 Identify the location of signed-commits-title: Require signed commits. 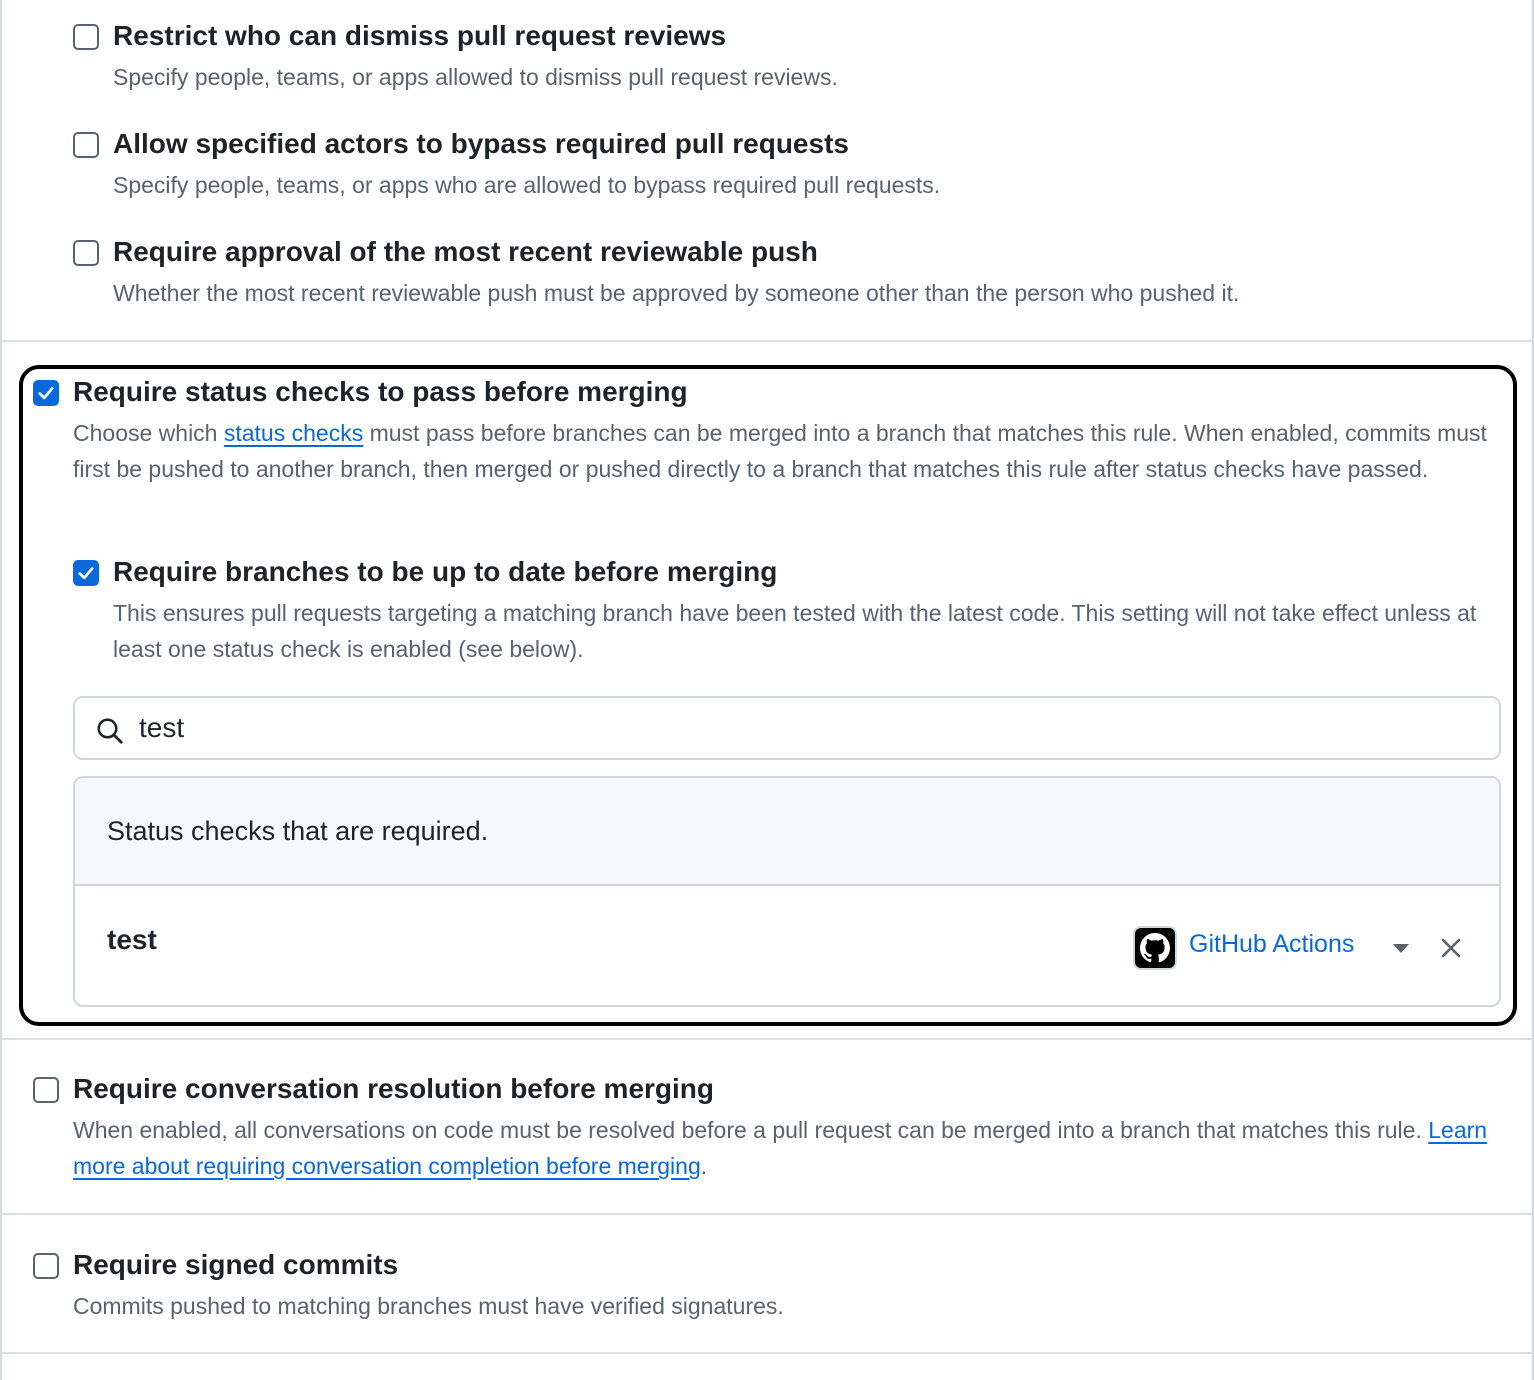
(236, 1264).